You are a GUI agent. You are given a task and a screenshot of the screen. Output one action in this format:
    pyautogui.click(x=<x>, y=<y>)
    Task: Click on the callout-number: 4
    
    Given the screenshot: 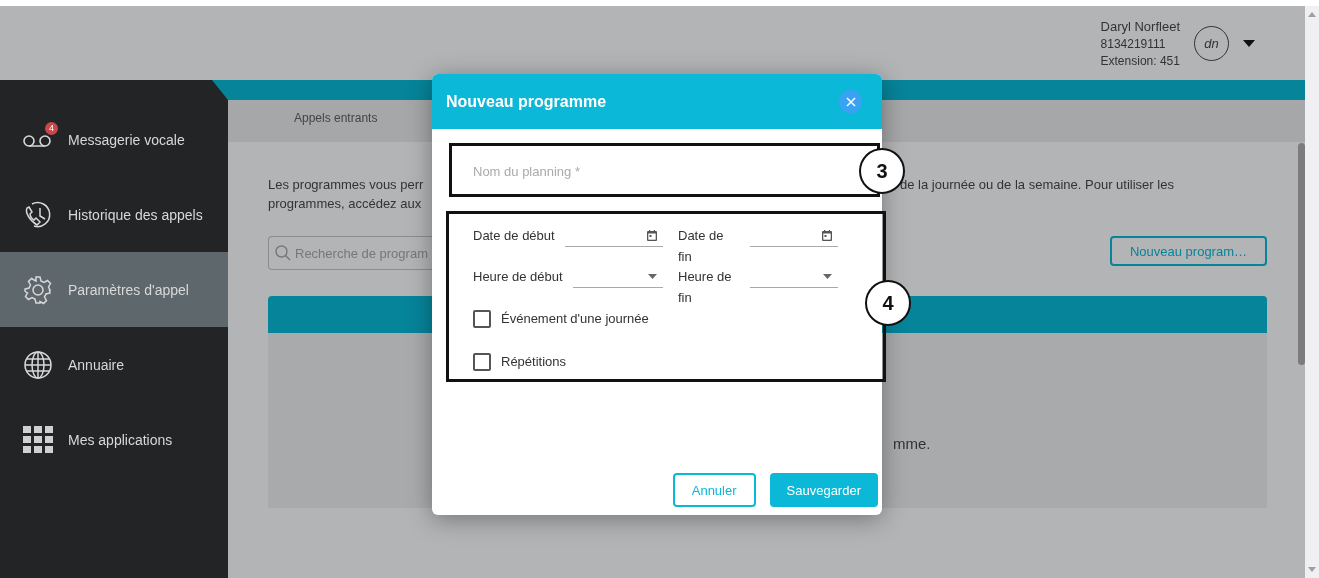 What is the action you would take?
    pyautogui.click(x=888, y=303)
    